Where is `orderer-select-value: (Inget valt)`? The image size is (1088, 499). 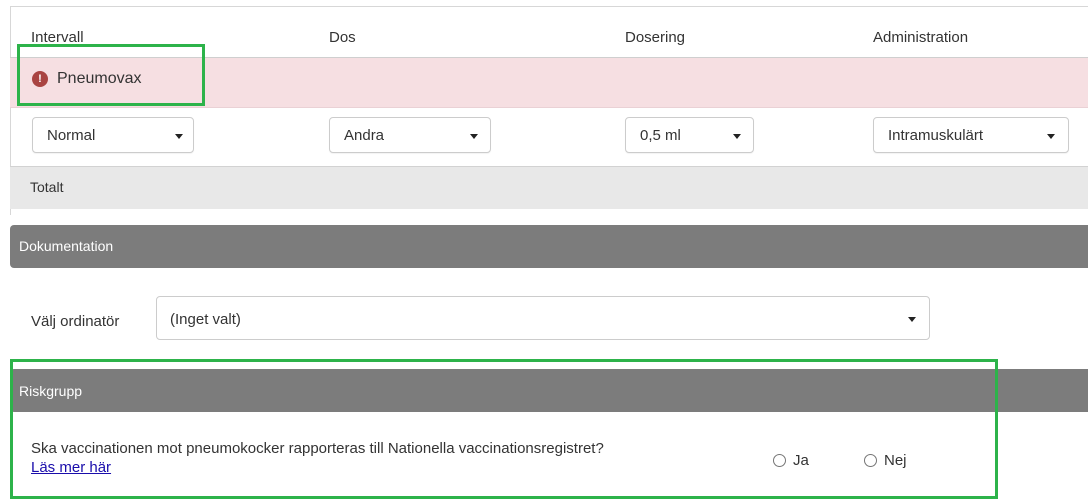
orderer-select-value: (Inget valt) is located at coordinates (205, 319).